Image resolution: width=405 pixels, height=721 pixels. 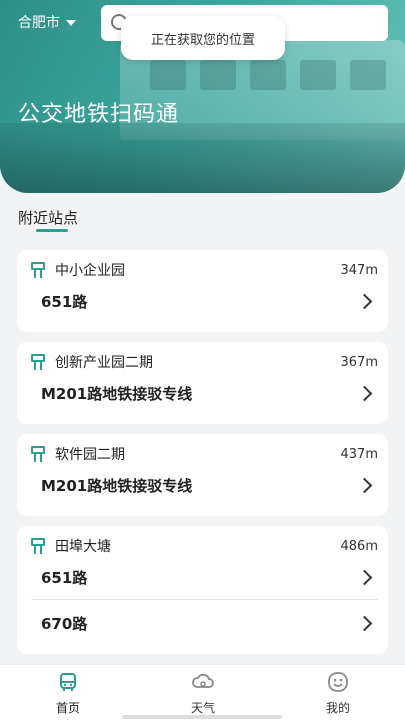 What do you see at coordinates (207, 623) in the screenshot?
I see `route-row: 670路` at bounding box center [207, 623].